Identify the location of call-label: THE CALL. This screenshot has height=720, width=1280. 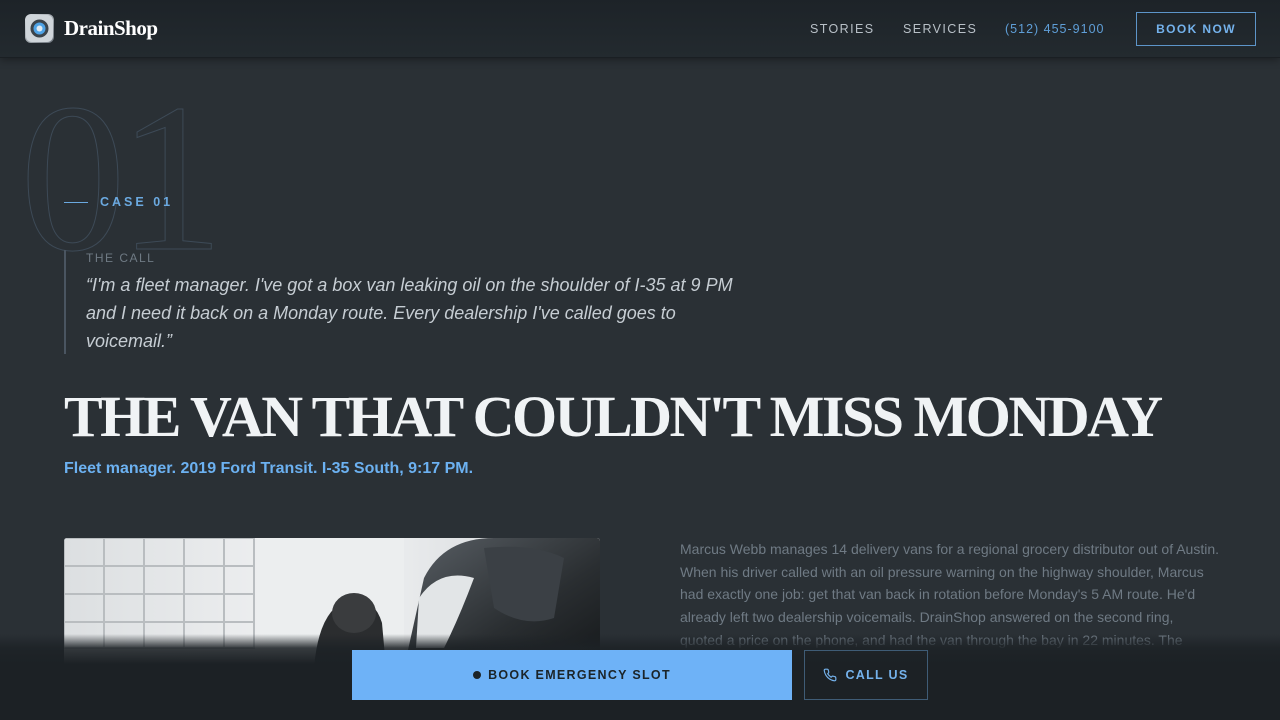
(121, 258).